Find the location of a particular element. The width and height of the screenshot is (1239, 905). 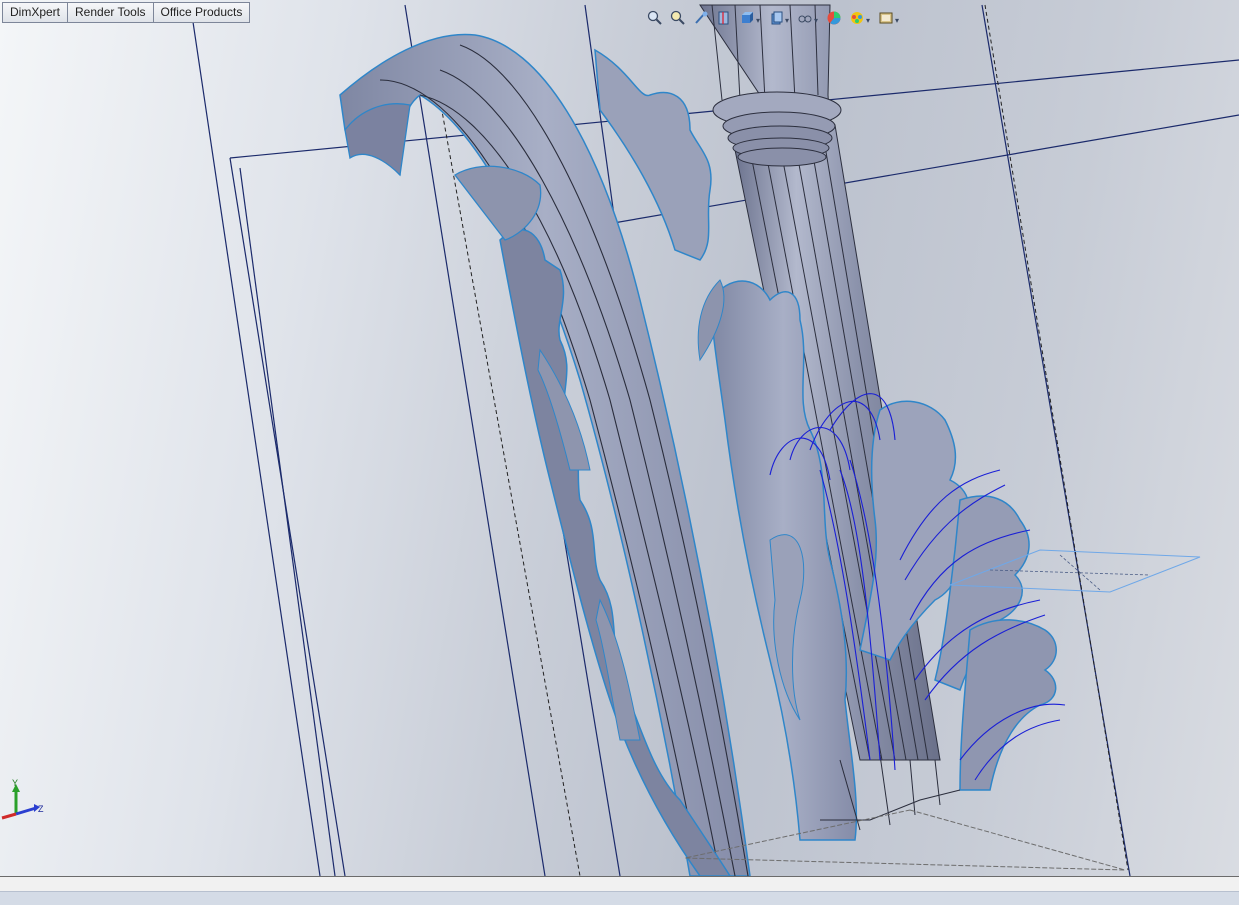

heads-up-view-toolbar: ▾ ▾ ▾ ▾ ▾ is located at coordinates (773, 18).